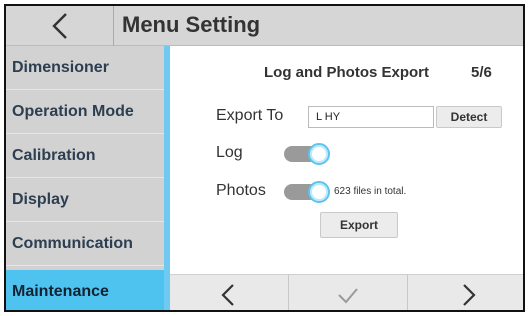 This screenshot has width=529, height=316. I want to click on confirm-button, so click(348, 292).